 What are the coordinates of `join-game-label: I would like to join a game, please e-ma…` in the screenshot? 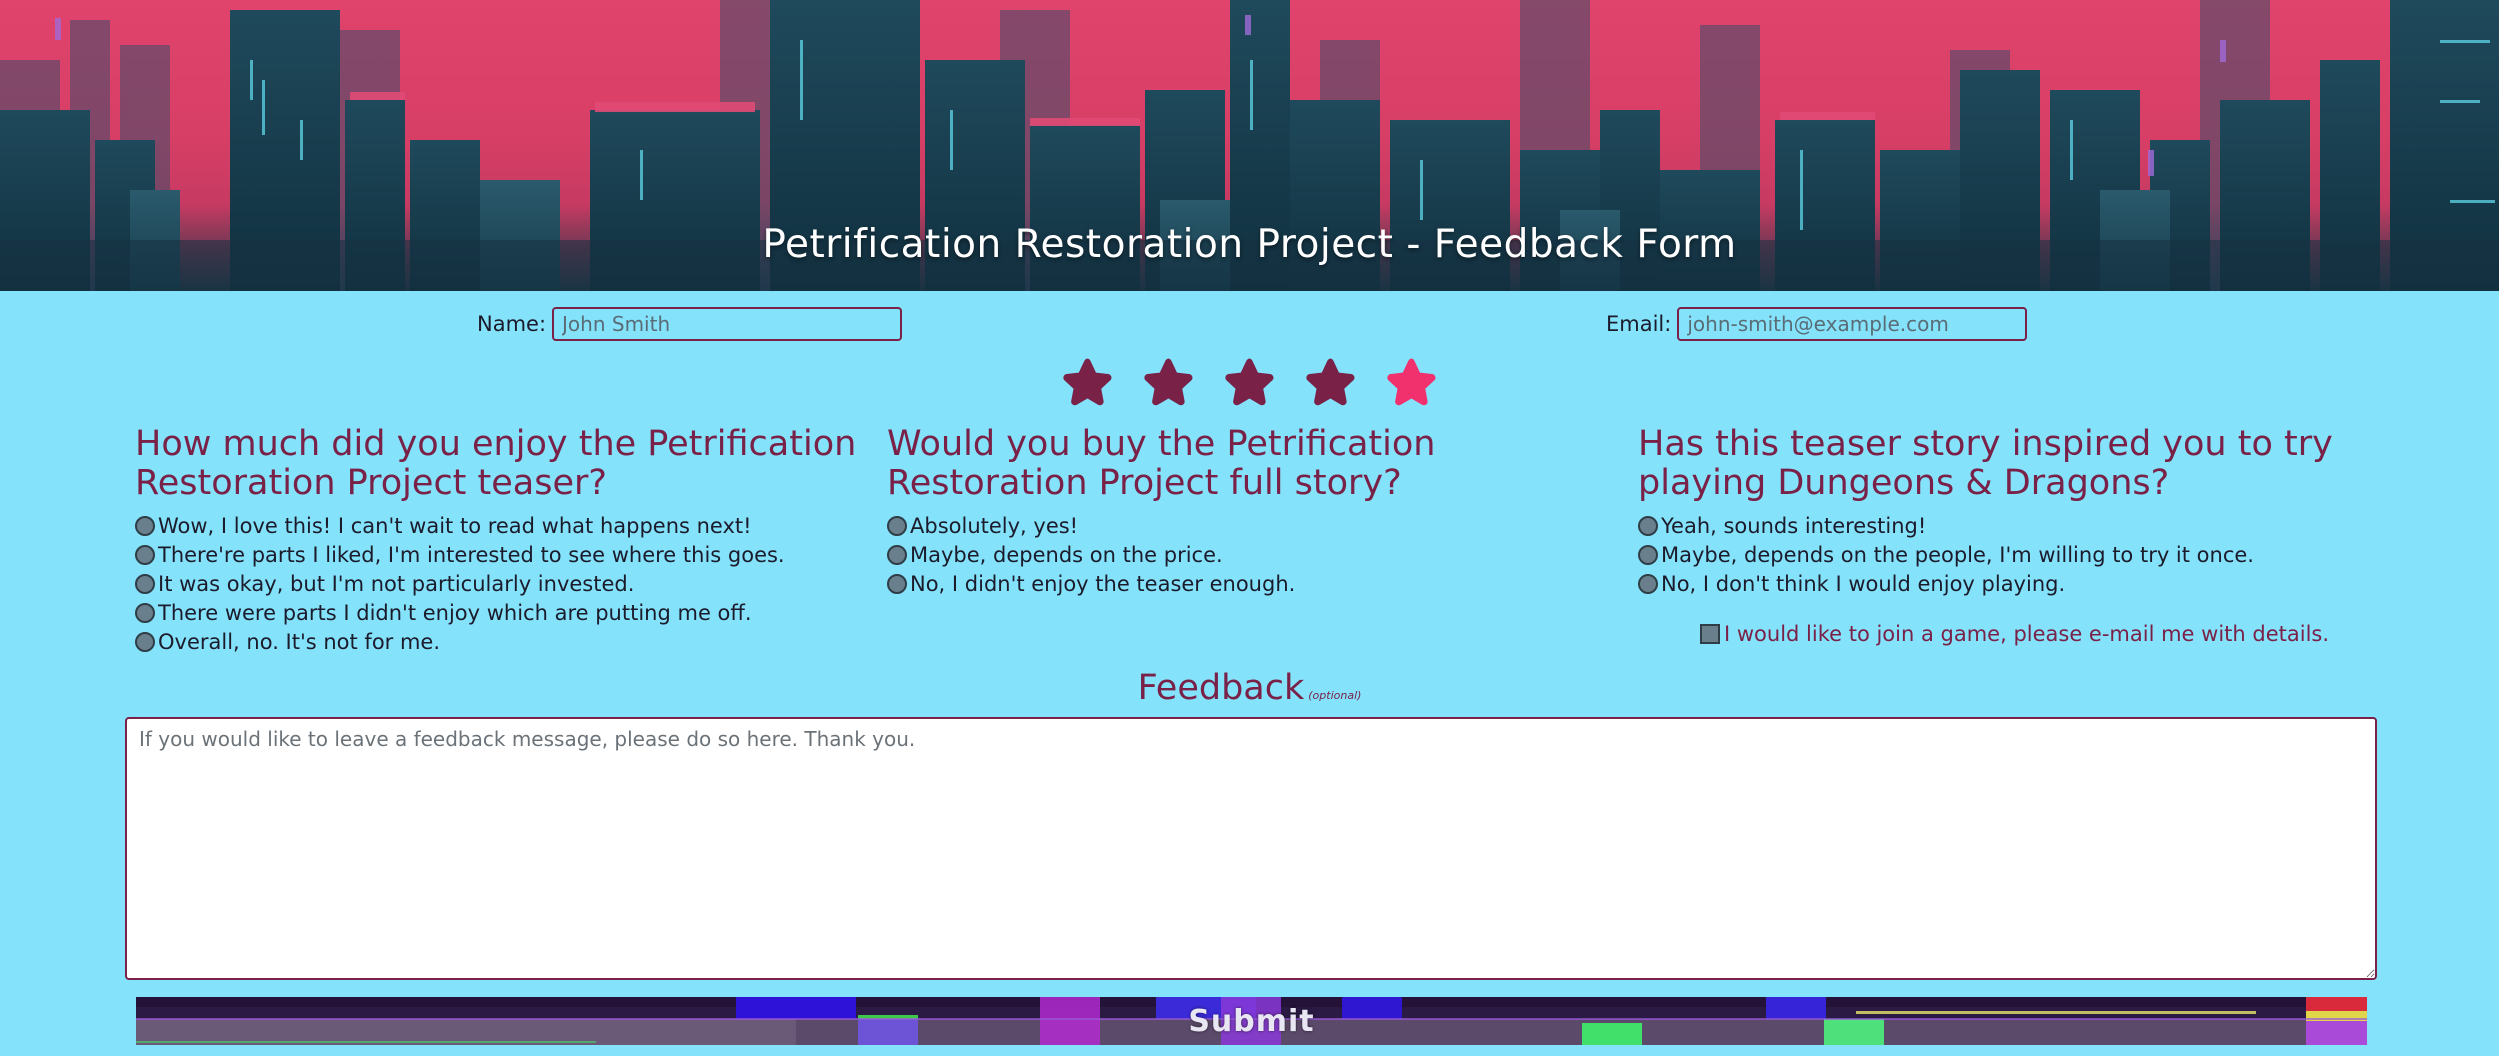 It's located at (2027, 634).